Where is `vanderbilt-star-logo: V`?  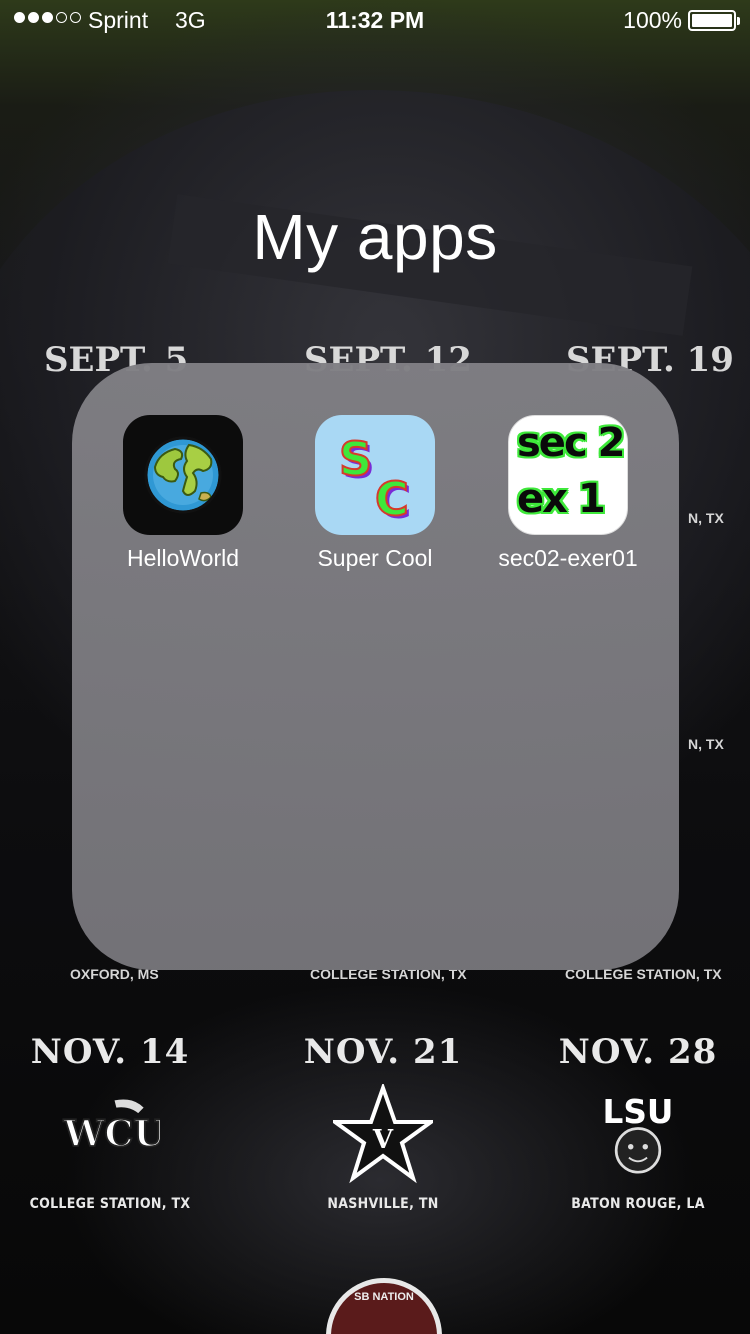 vanderbilt-star-logo: V is located at coordinates (383, 1134).